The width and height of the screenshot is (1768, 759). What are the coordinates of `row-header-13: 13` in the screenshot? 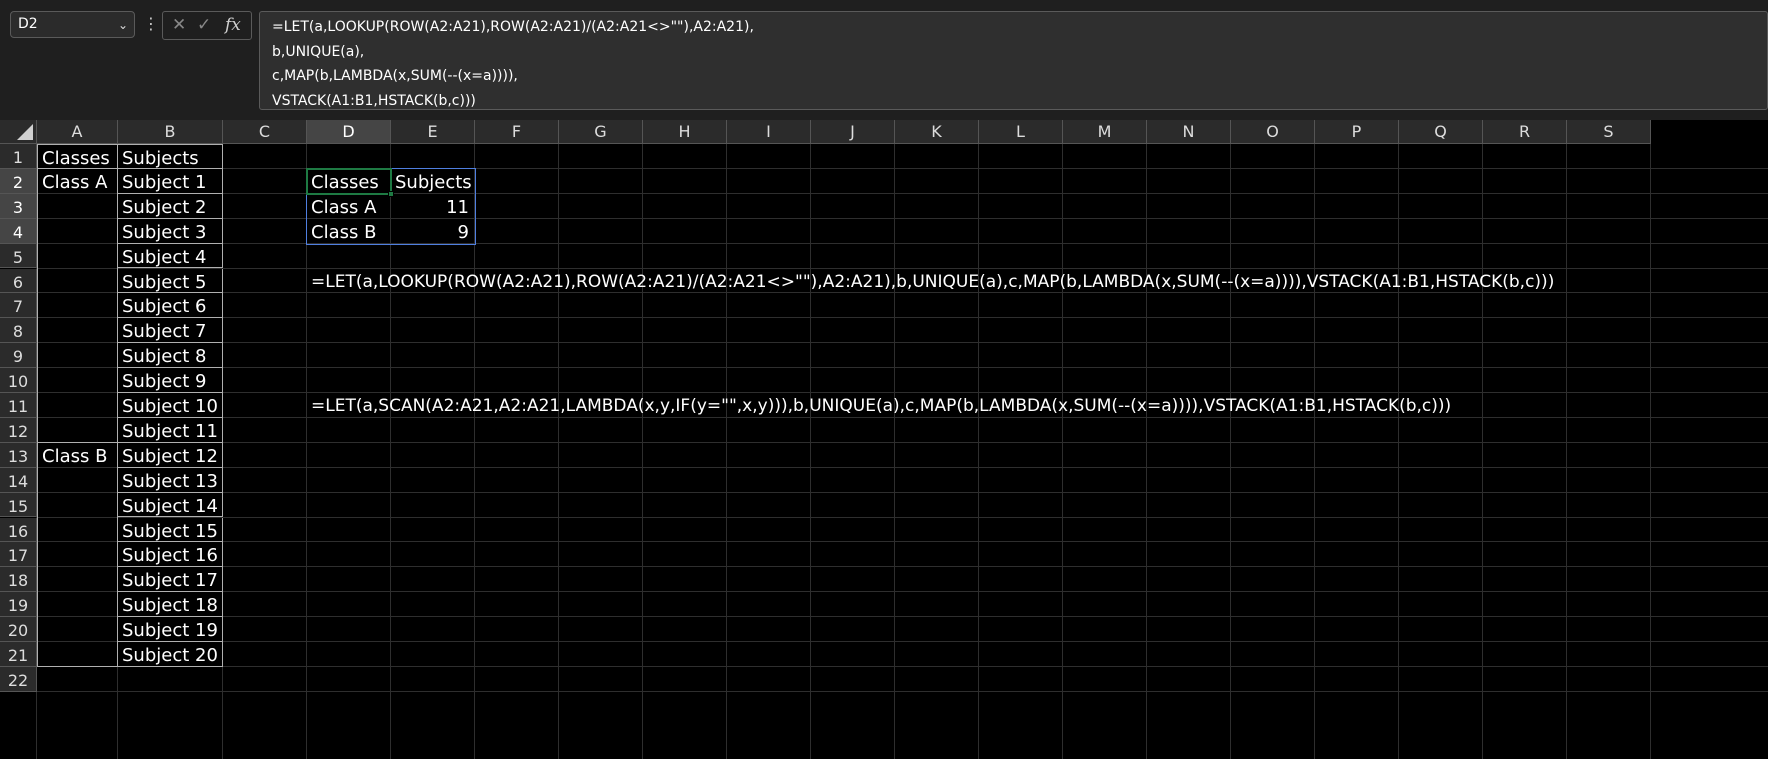 It's located at (18, 455).